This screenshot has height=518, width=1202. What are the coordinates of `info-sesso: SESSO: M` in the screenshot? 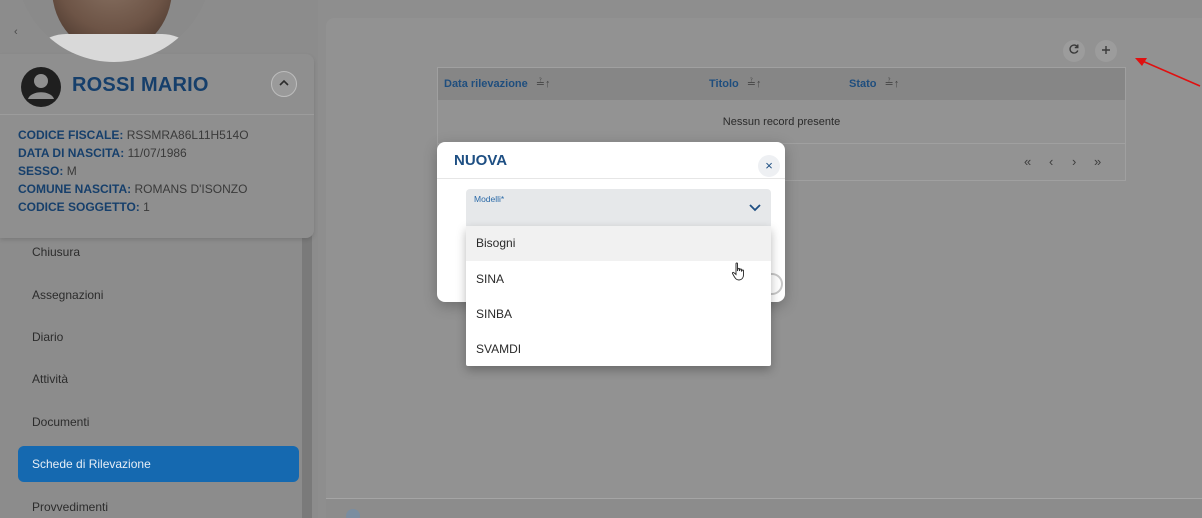 It's located at (47, 171).